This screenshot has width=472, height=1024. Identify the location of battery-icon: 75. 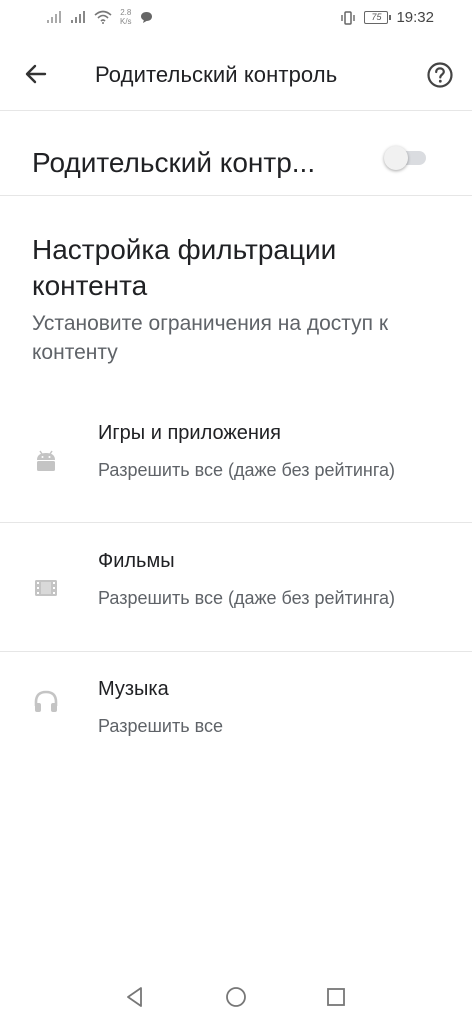
(378, 17).